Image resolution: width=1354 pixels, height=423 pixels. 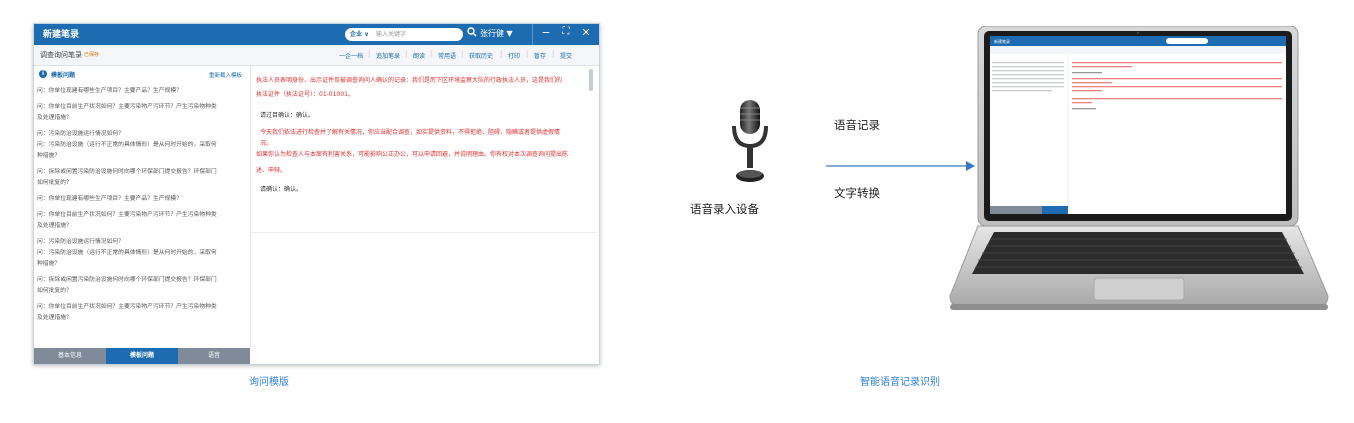 What do you see at coordinates (316, 34) in the screenshot?
I see `title-bar: 新建笔录 企业 ∨ 输入关键字 张行健 ▼ − ⛶ ✕` at bounding box center [316, 34].